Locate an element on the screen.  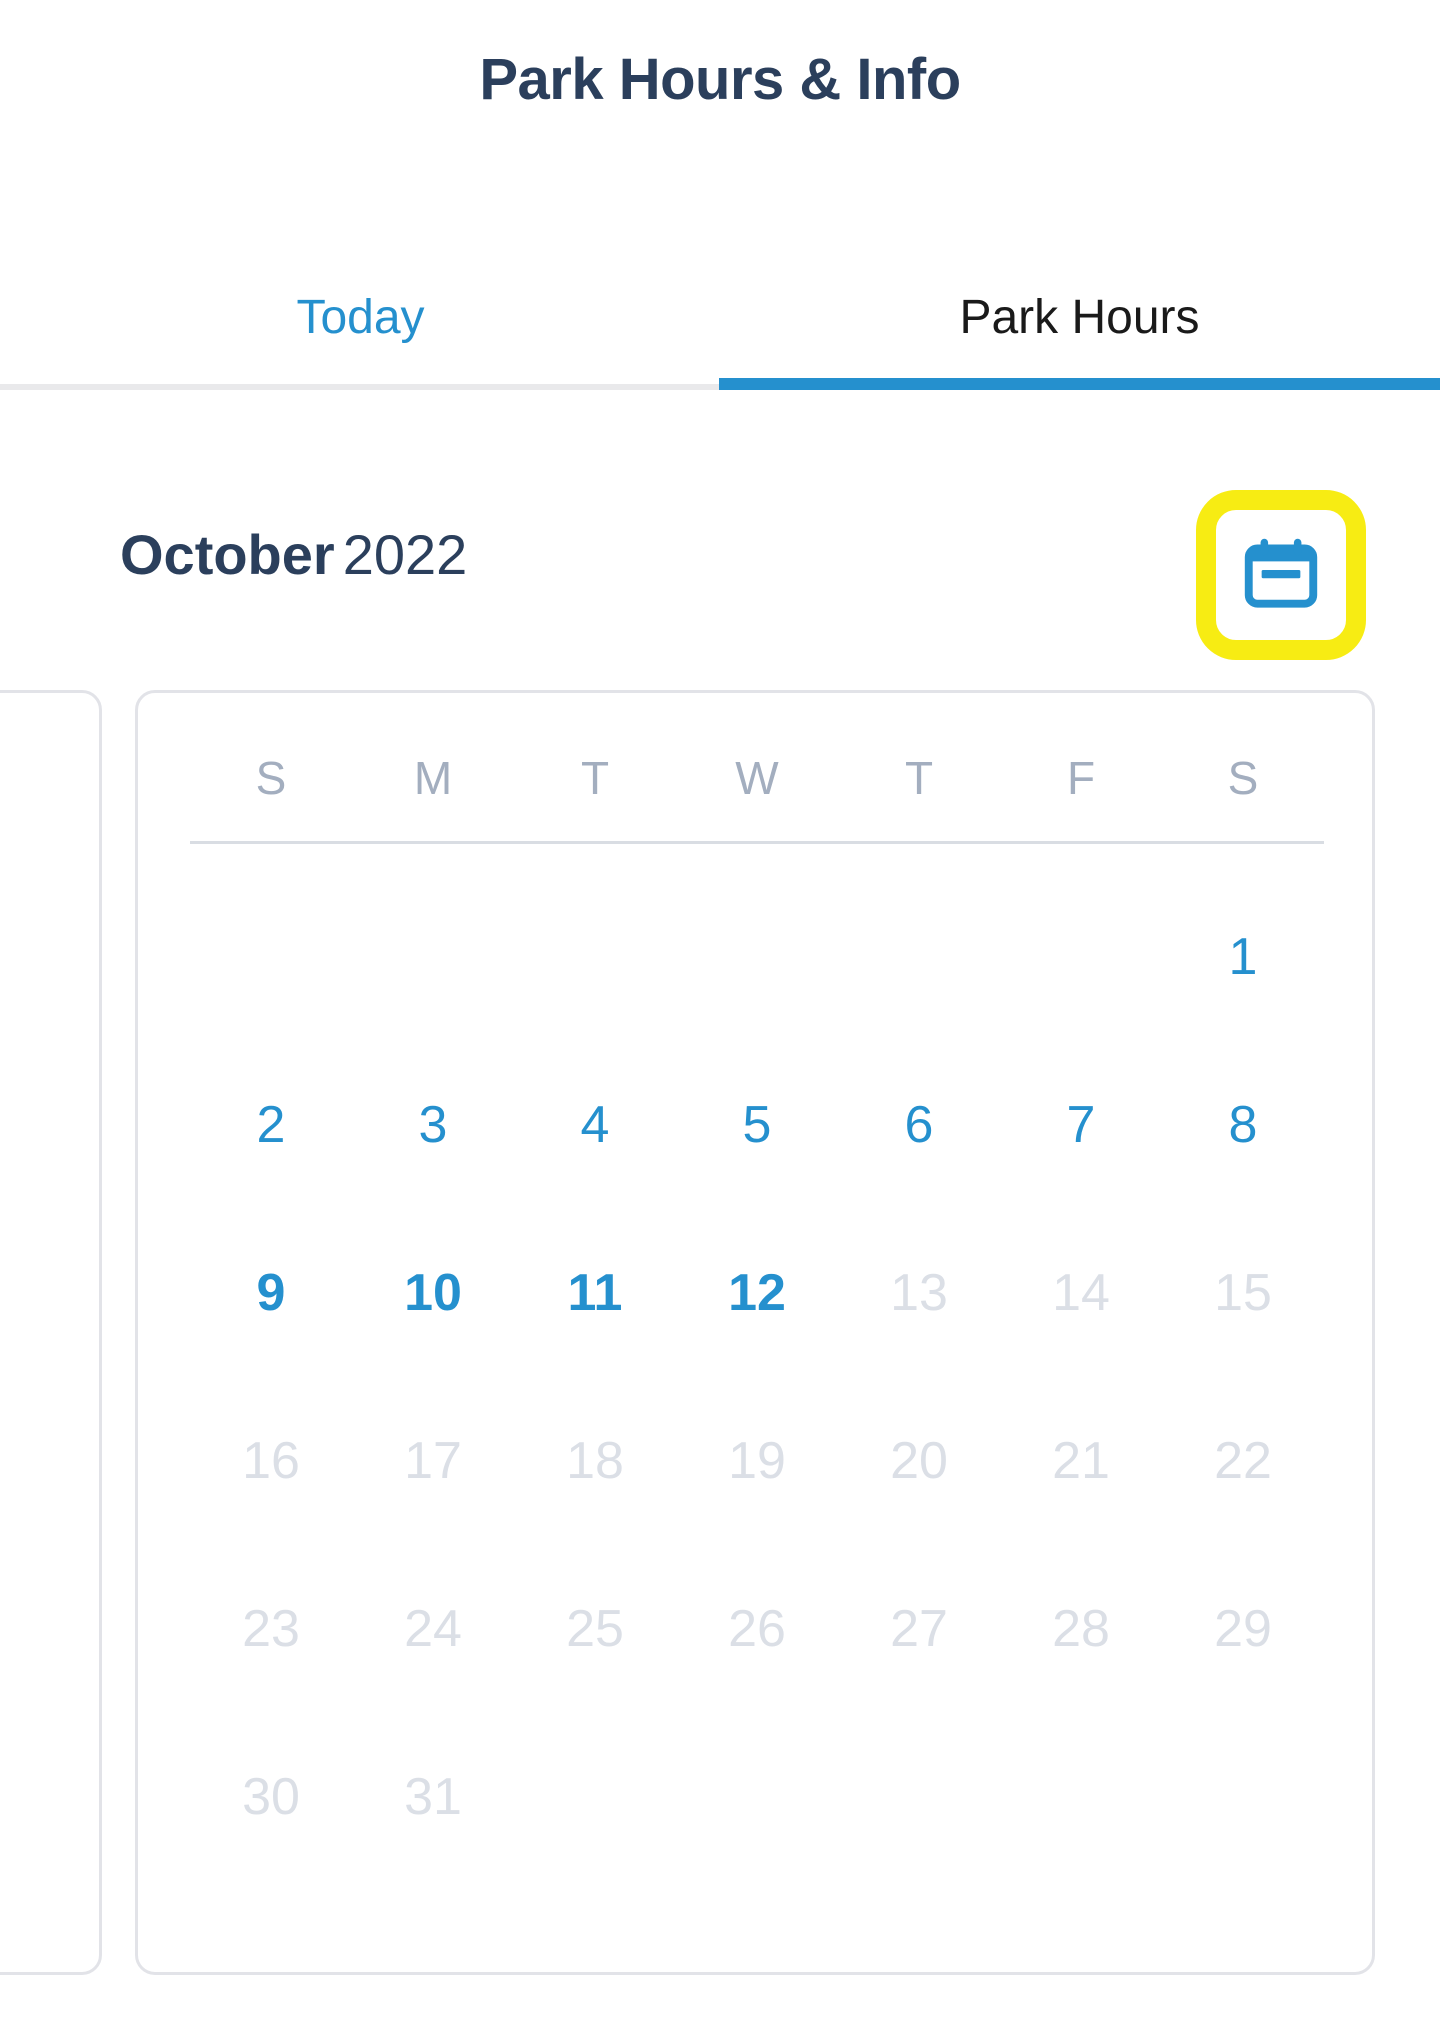
calendar-day-17-disabled: 17 is located at coordinates (433, 1461).